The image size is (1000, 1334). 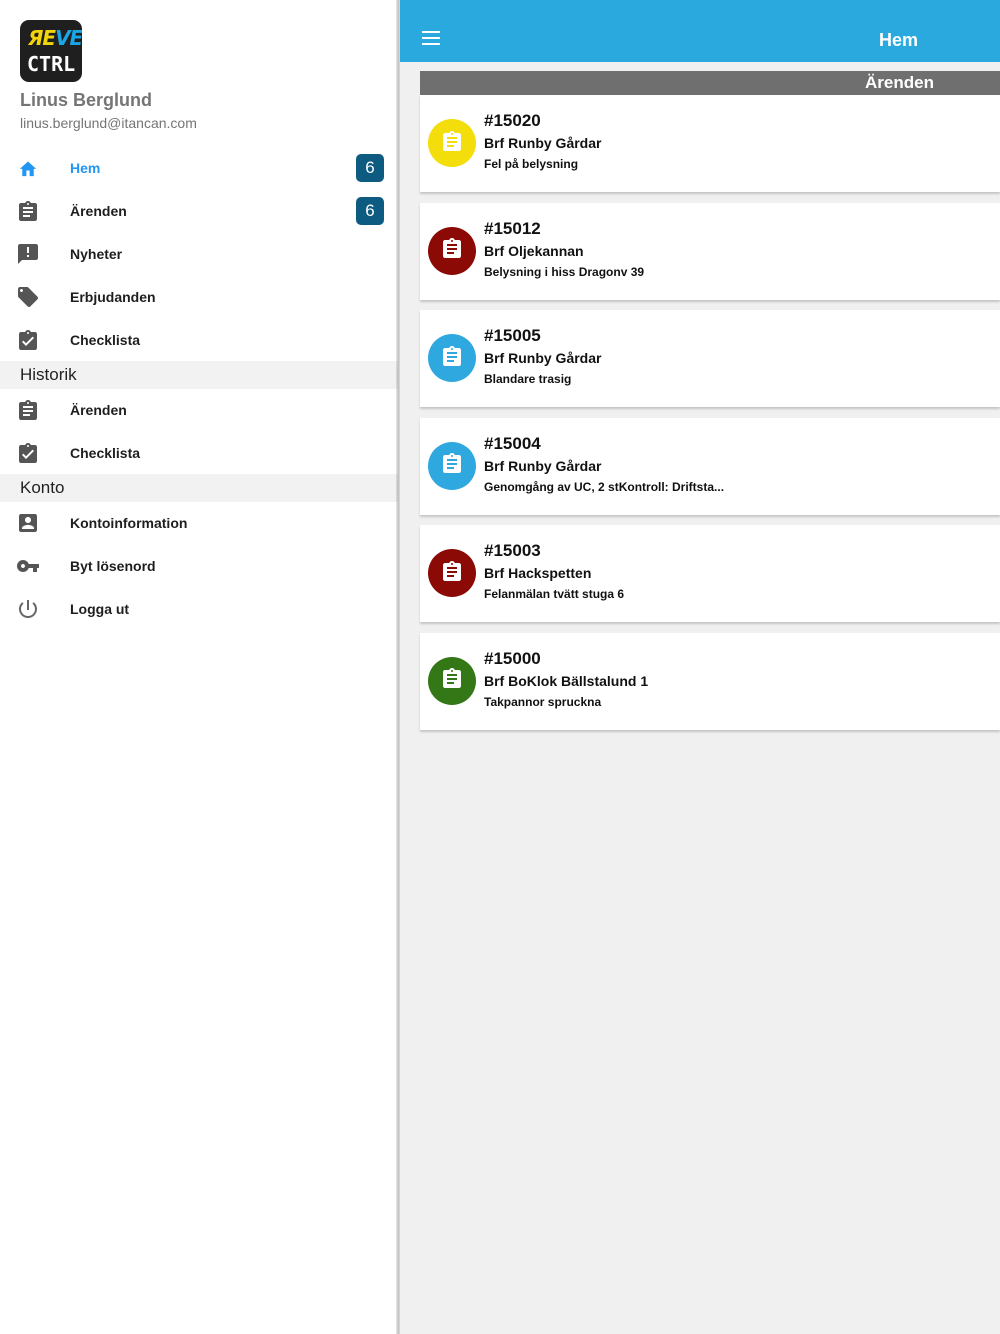 What do you see at coordinates (531, 164) in the screenshot?
I see `case-description: Fel på belysning` at bounding box center [531, 164].